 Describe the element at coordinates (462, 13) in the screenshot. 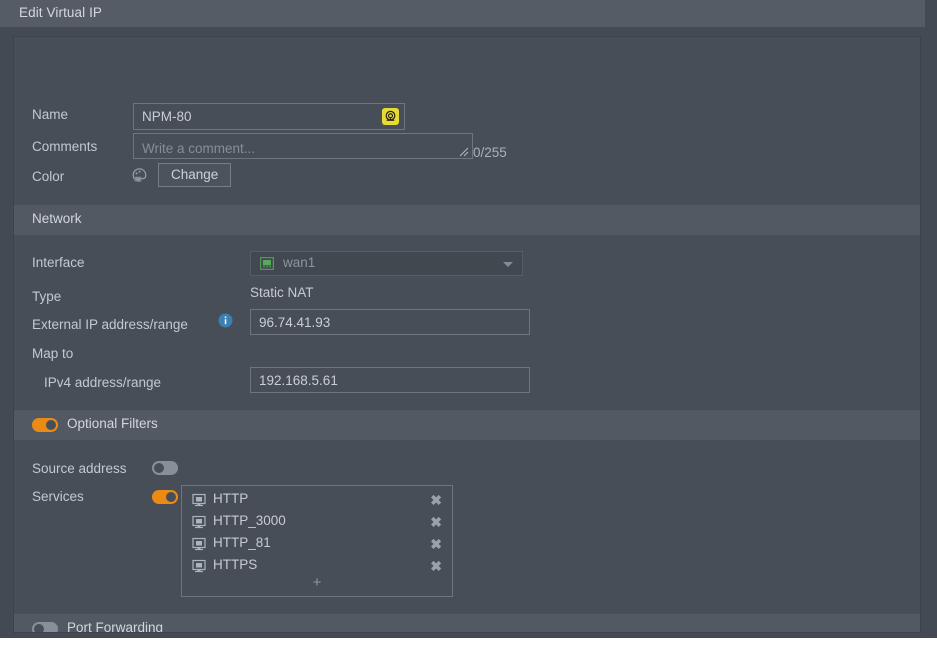

I see `dialog-title-bar: Edit Virtual IP` at that location.